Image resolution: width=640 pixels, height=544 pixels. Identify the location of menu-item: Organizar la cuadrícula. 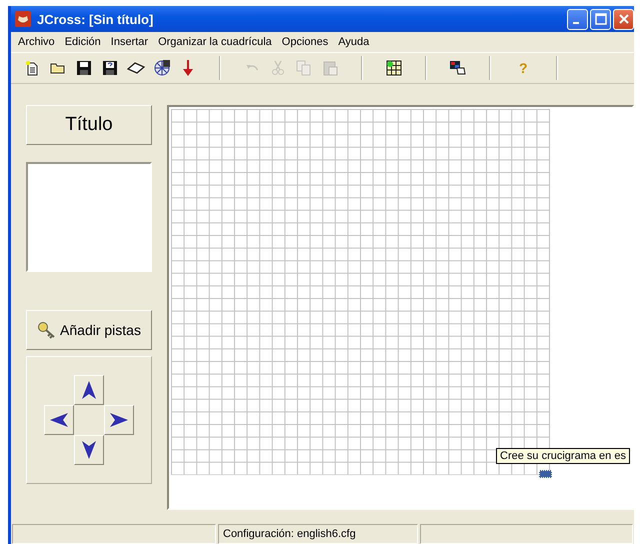
(215, 42).